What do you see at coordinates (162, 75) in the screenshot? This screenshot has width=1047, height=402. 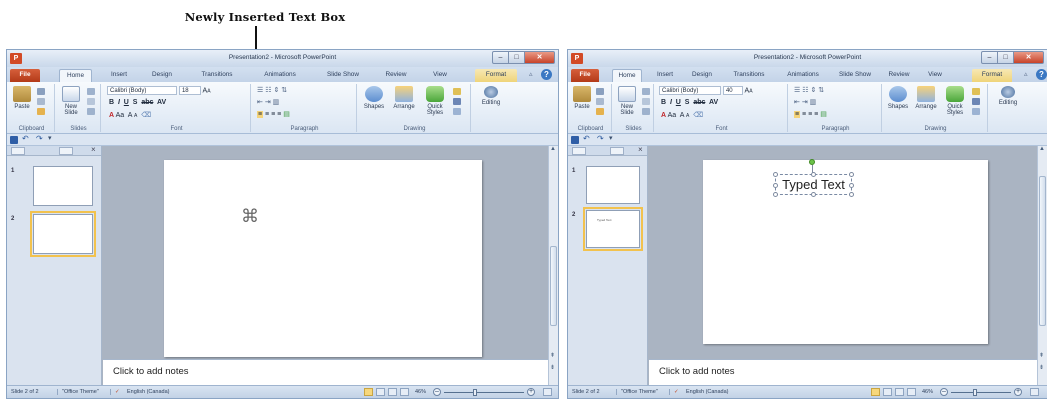 I see `tab-design: Design` at bounding box center [162, 75].